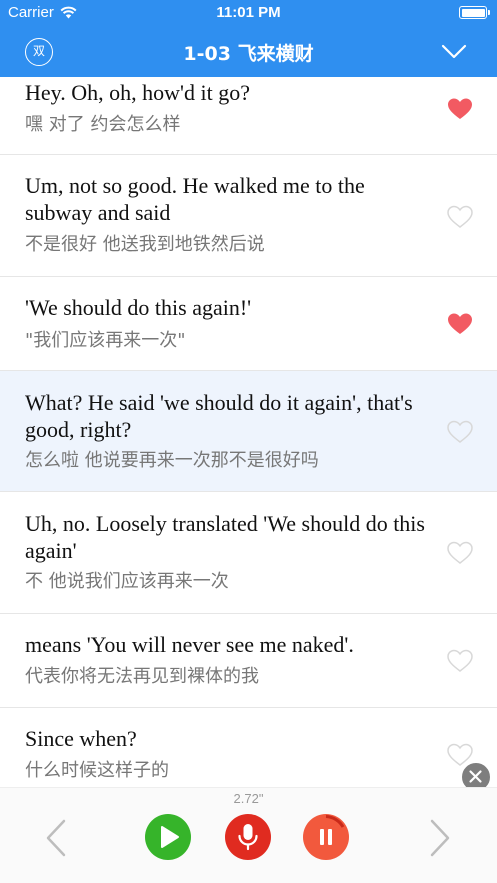 This screenshot has width=497, height=883. Describe the element at coordinates (248, 747) in the screenshot. I see `dialogue-row: Since when? 什么时候这样子的` at that location.